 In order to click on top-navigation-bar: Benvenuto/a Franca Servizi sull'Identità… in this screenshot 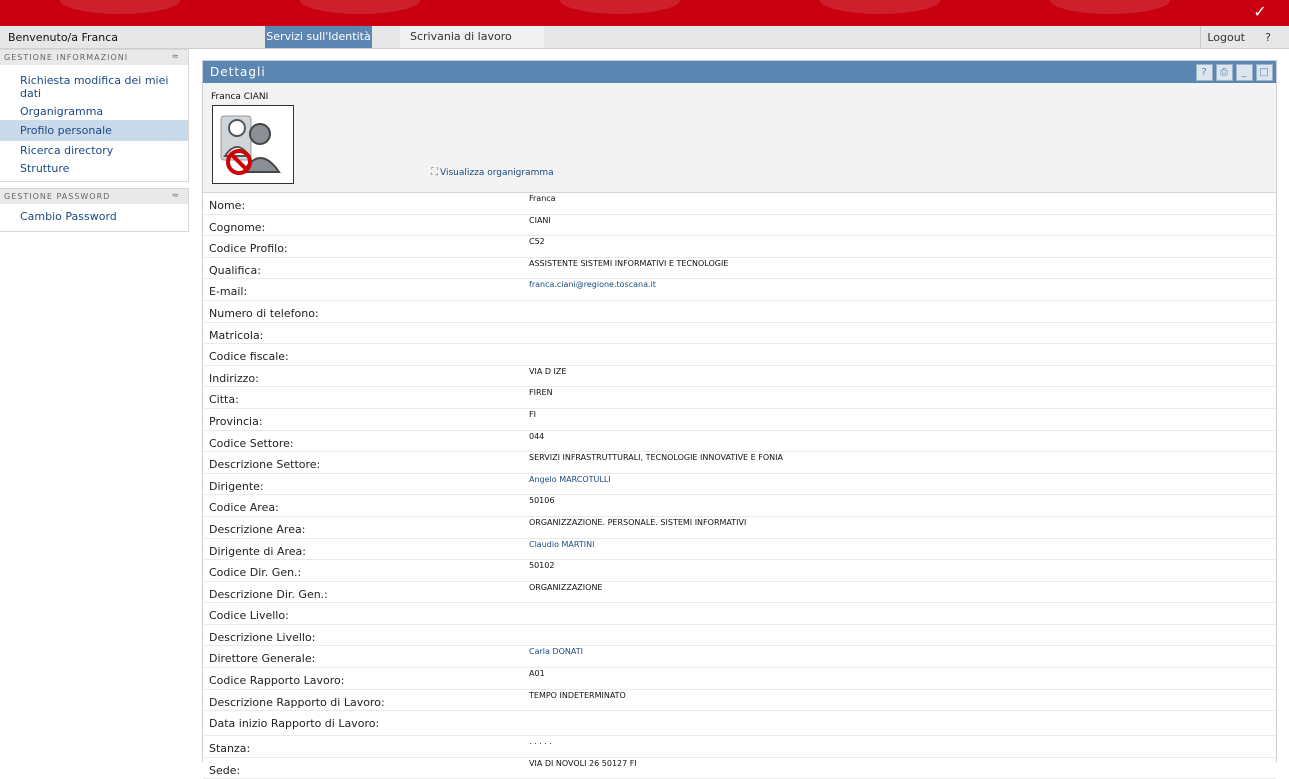, I will do `click(644, 37)`.